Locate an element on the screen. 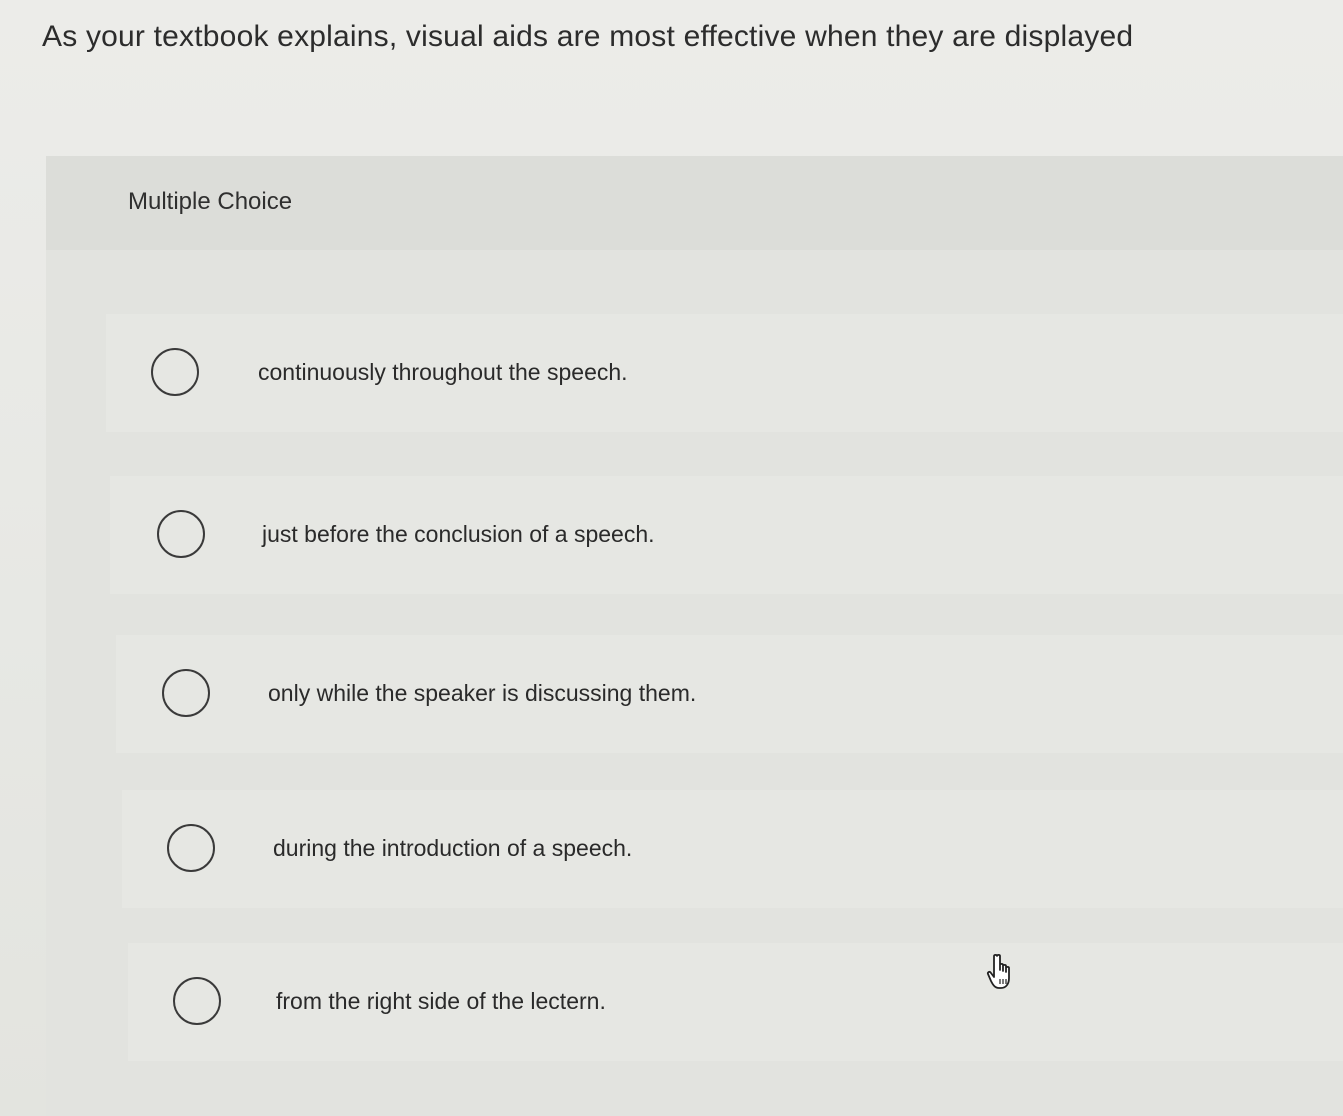 The width and height of the screenshot is (1343, 1116). answer-option-label: during the introduction of a speech. is located at coordinates (453, 848).